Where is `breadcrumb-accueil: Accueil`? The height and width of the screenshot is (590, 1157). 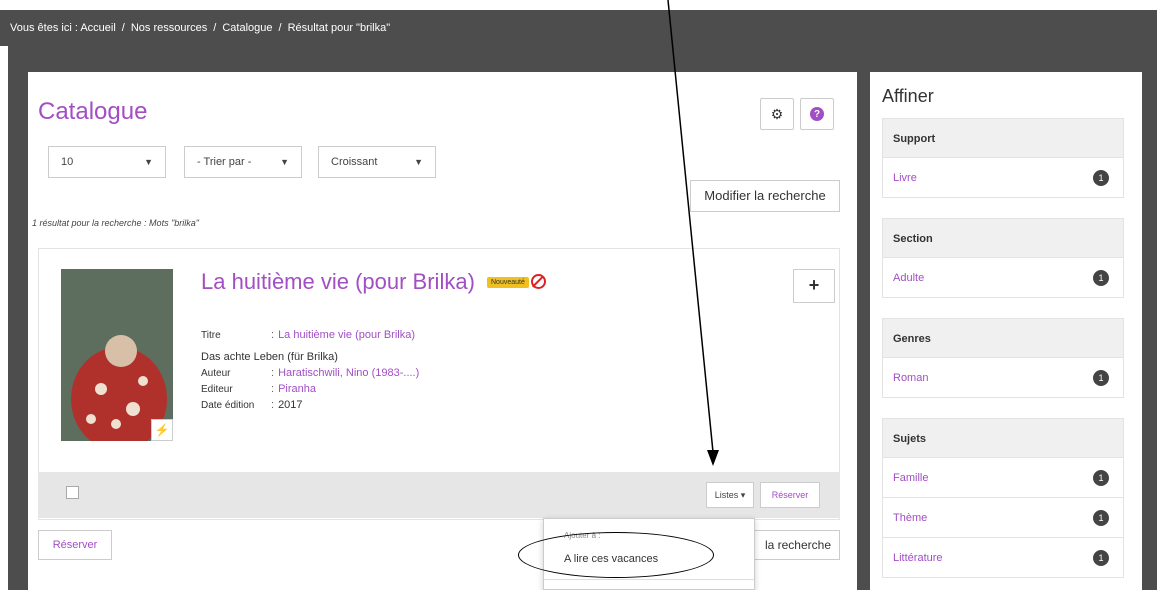
breadcrumb-accueil: Accueil is located at coordinates (97, 28).